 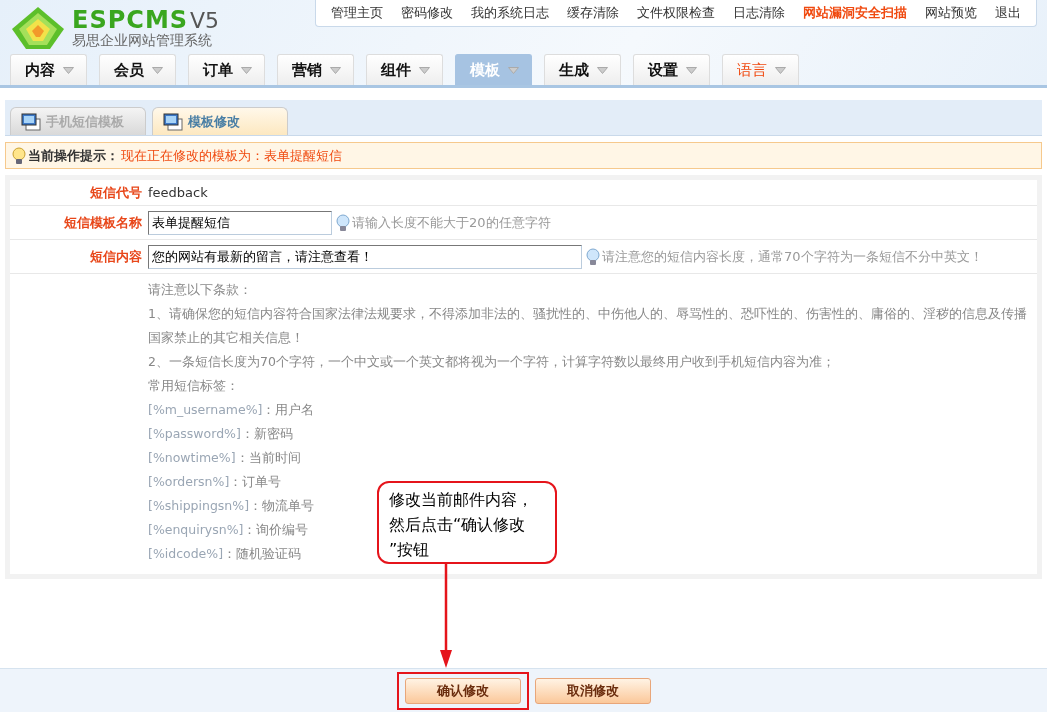 What do you see at coordinates (357, 13) in the screenshot?
I see `top-link: 管理主页` at bounding box center [357, 13].